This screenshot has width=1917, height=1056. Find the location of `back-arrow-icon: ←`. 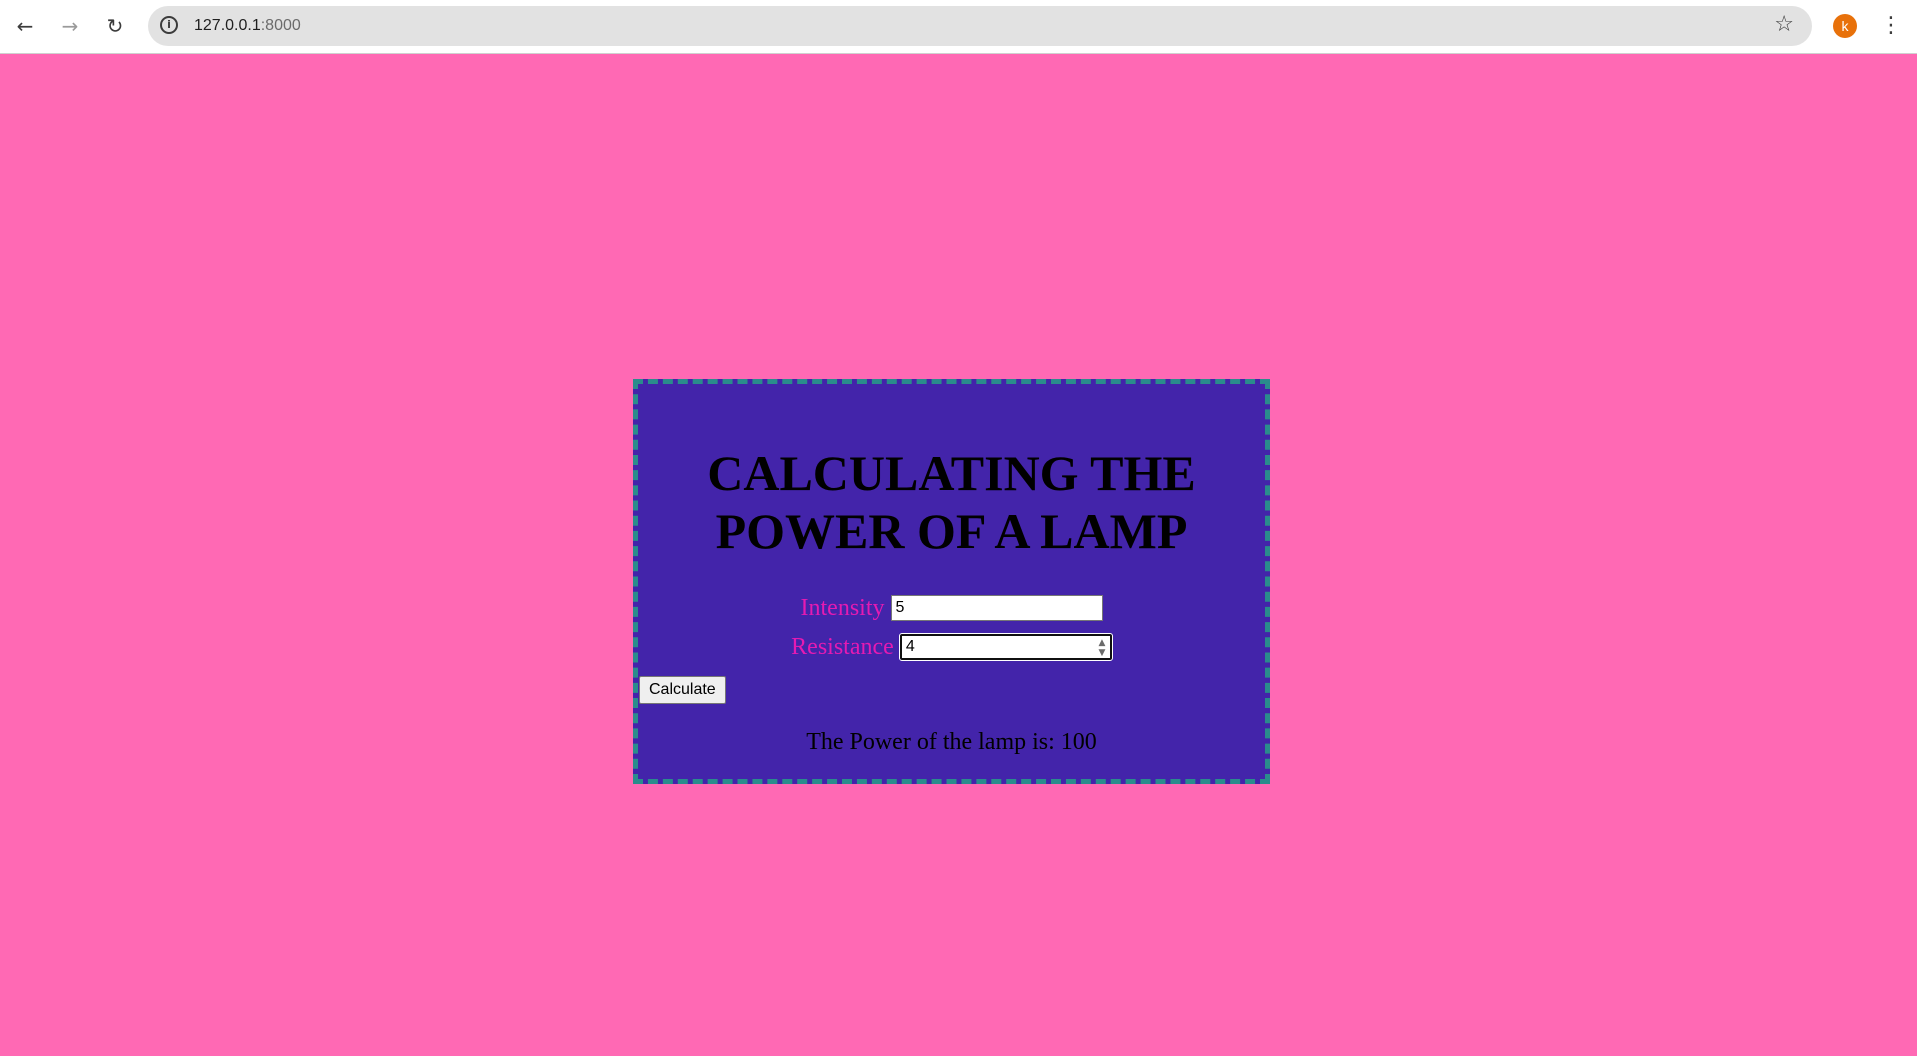

back-arrow-icon: ← is located at coordinates (25, 26).